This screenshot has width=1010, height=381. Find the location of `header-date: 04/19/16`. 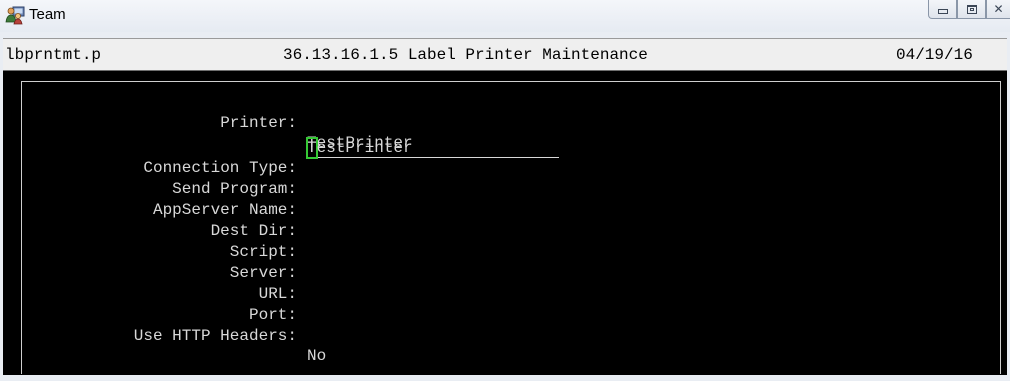

header-date: 04/19/16 is located at coordinates (934, 55).